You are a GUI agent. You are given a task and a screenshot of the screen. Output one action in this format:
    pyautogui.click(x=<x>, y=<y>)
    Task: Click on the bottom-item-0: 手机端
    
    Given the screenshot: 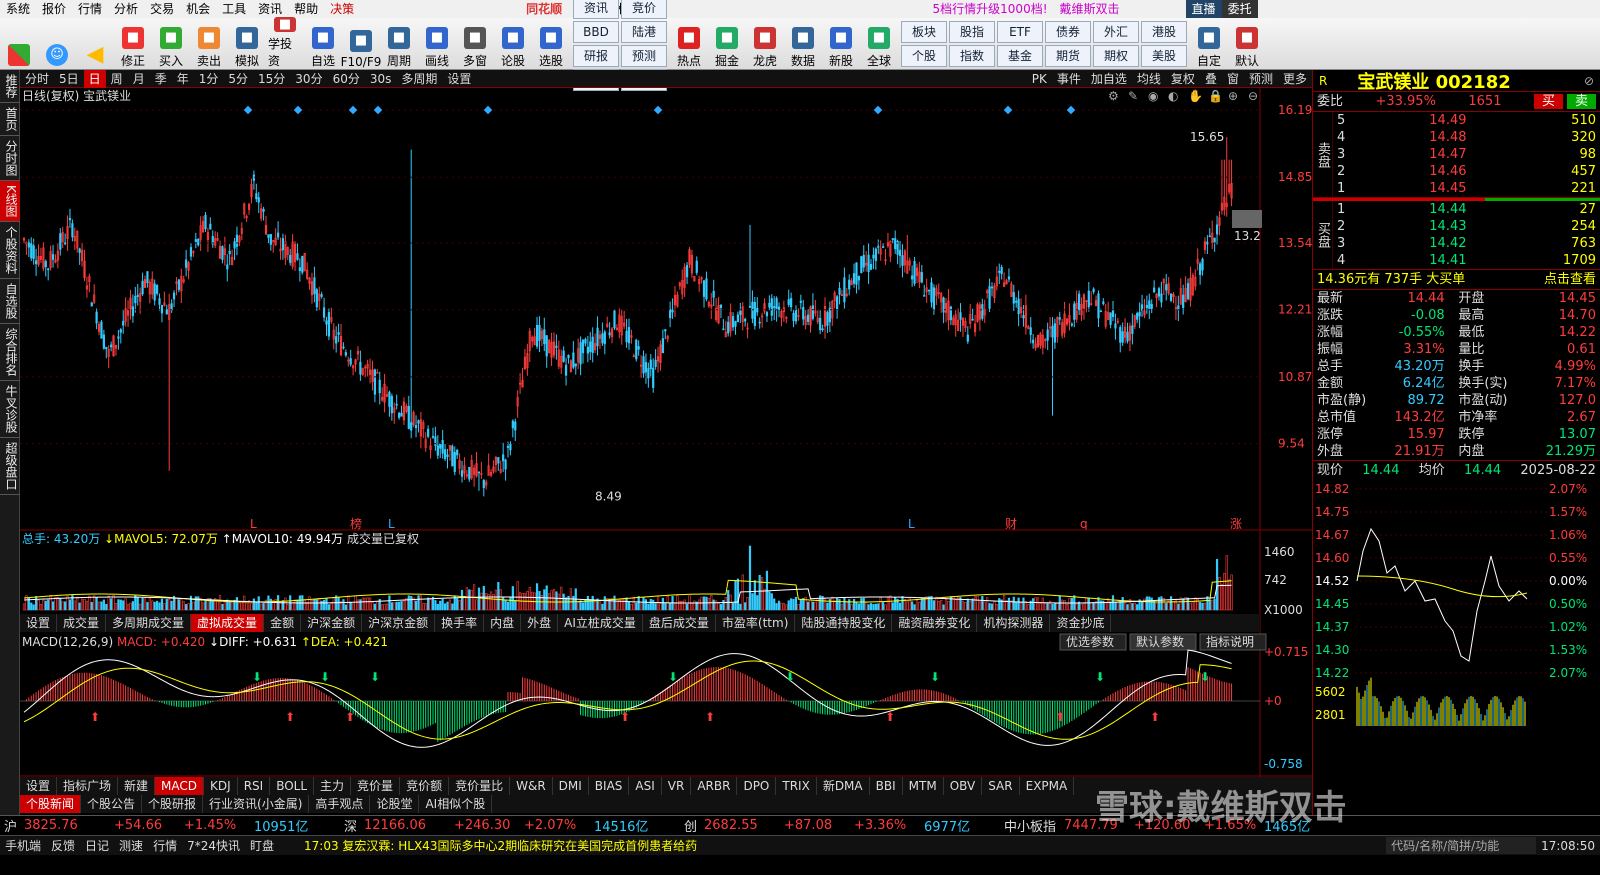 What is the action you would take?
    pyautogui.click(x=23, y=845)
    